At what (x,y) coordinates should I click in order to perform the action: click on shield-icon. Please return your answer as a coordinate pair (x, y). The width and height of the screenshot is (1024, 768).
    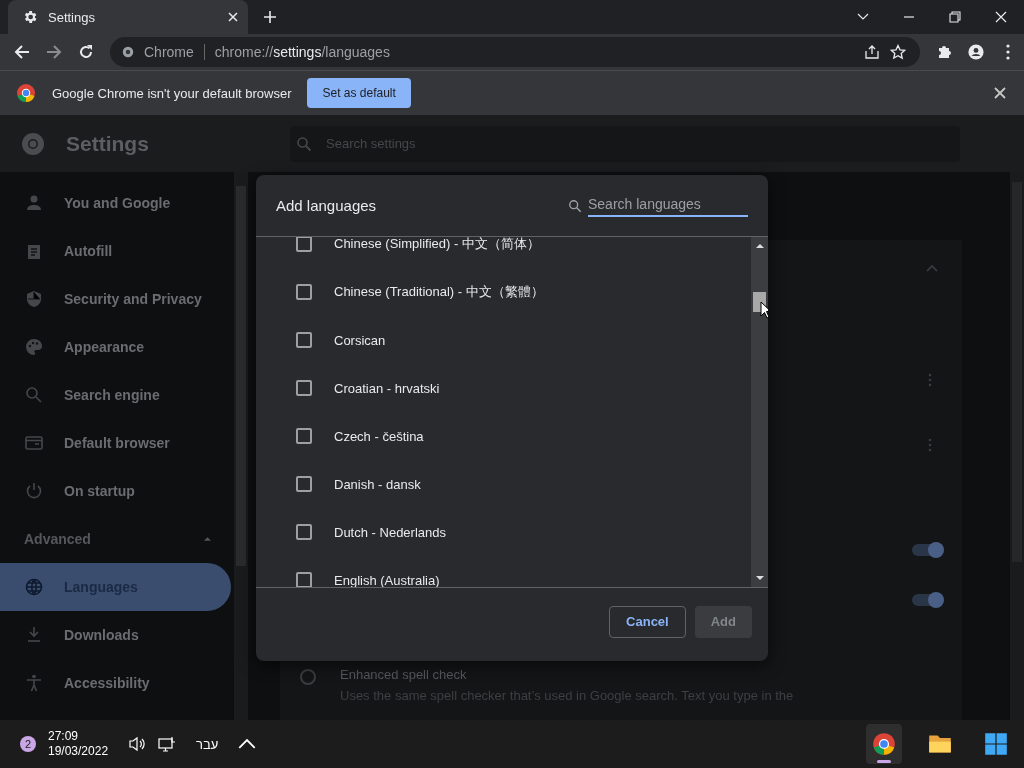
    Looking at the image, I should click on (34, 299).